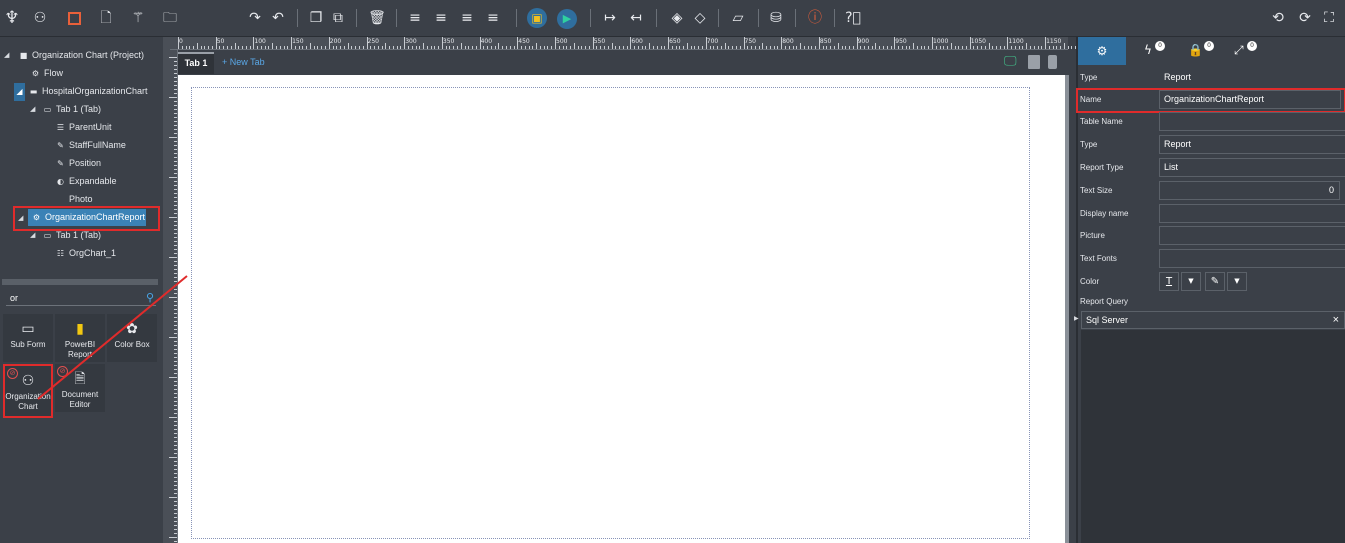 Image resolution: width=1345 pixels, height=543 pixels. What do you see at coordinates (537, 18) in the screenshot?
I see `save-icon: ▣` at bounding box center [537, 18].